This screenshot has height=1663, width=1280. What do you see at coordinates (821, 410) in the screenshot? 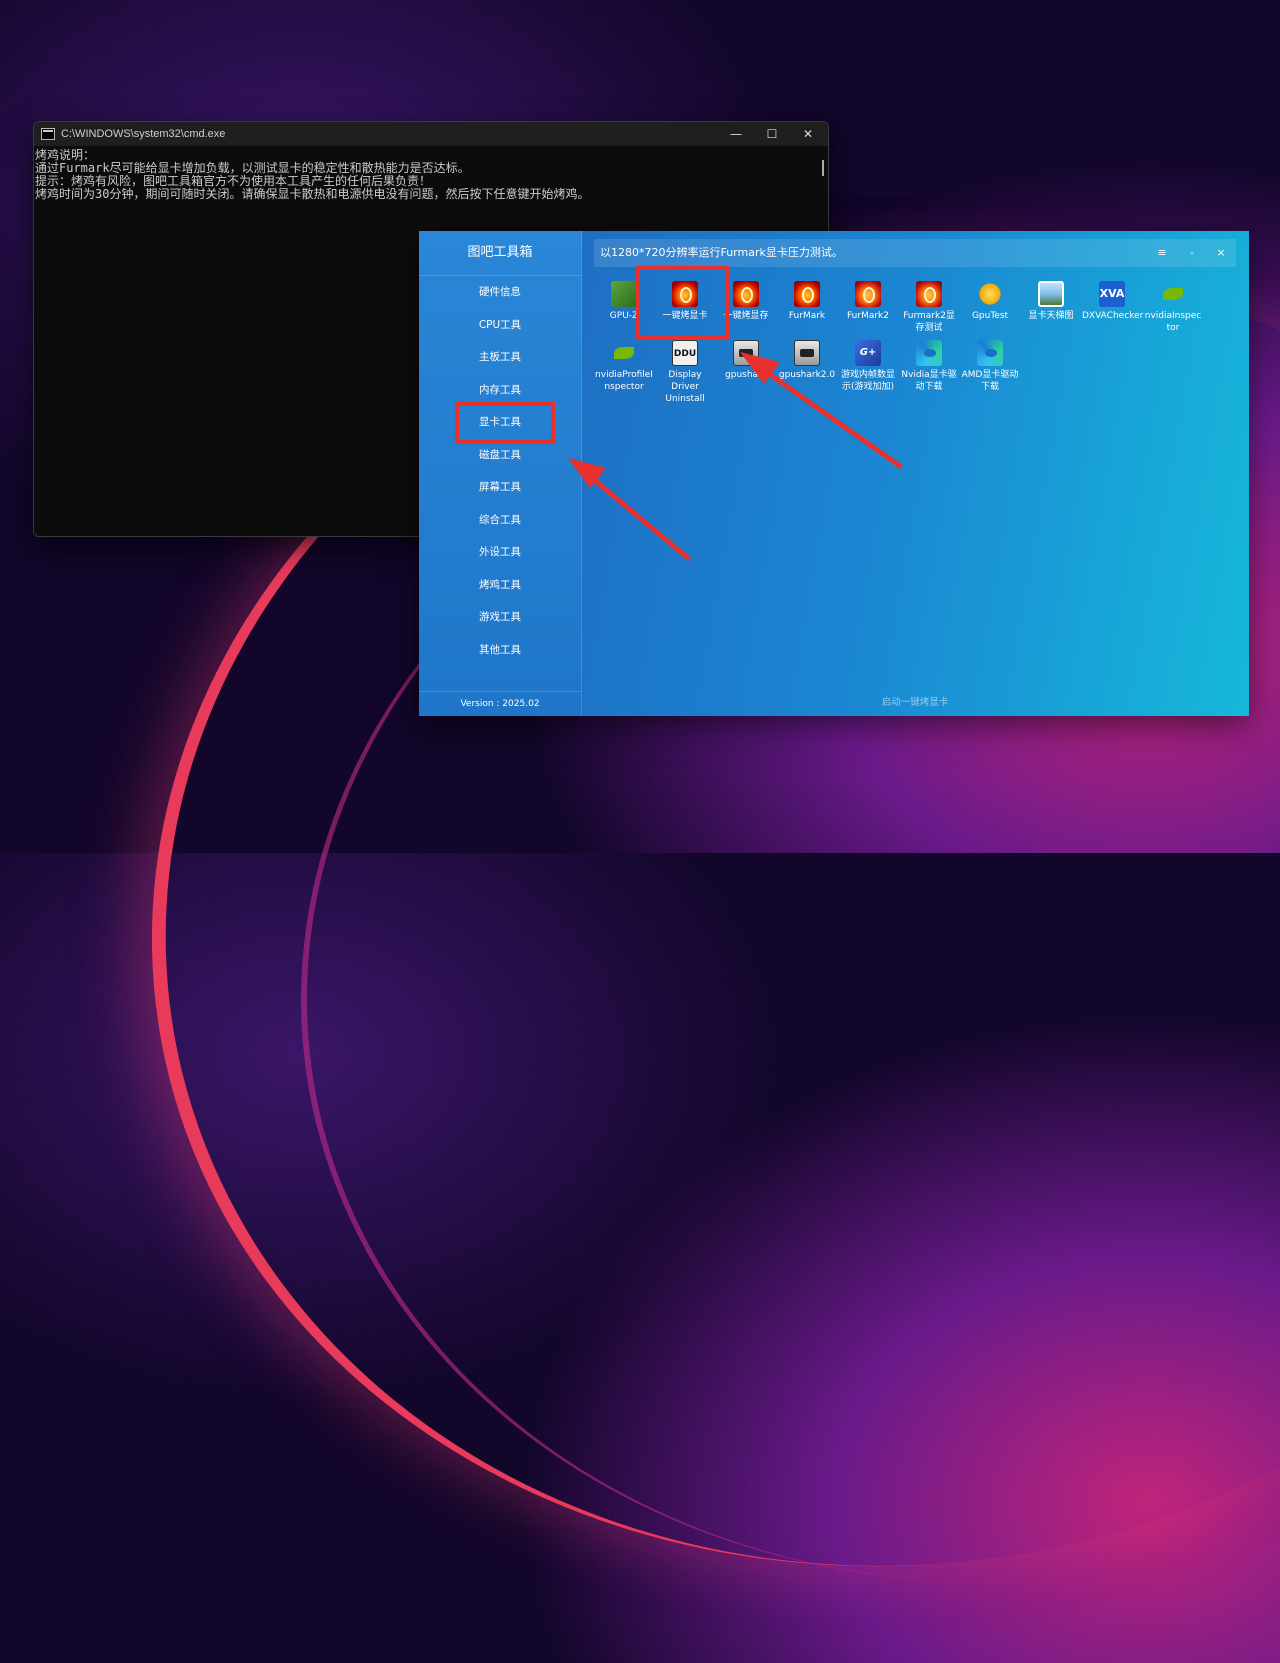
I see `arrow-to-tool` at bounding box center [821, 410].